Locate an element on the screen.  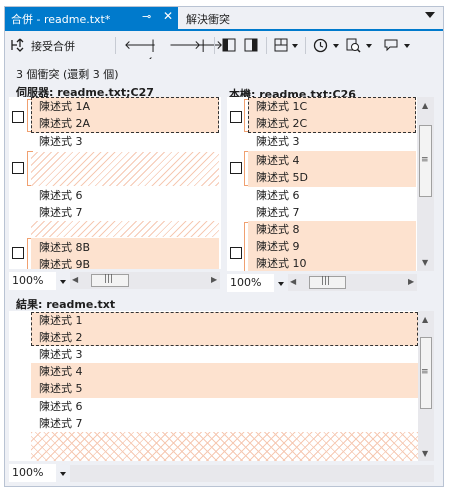
result-horizontal-scrollbar is located at coordinates (252, 473).